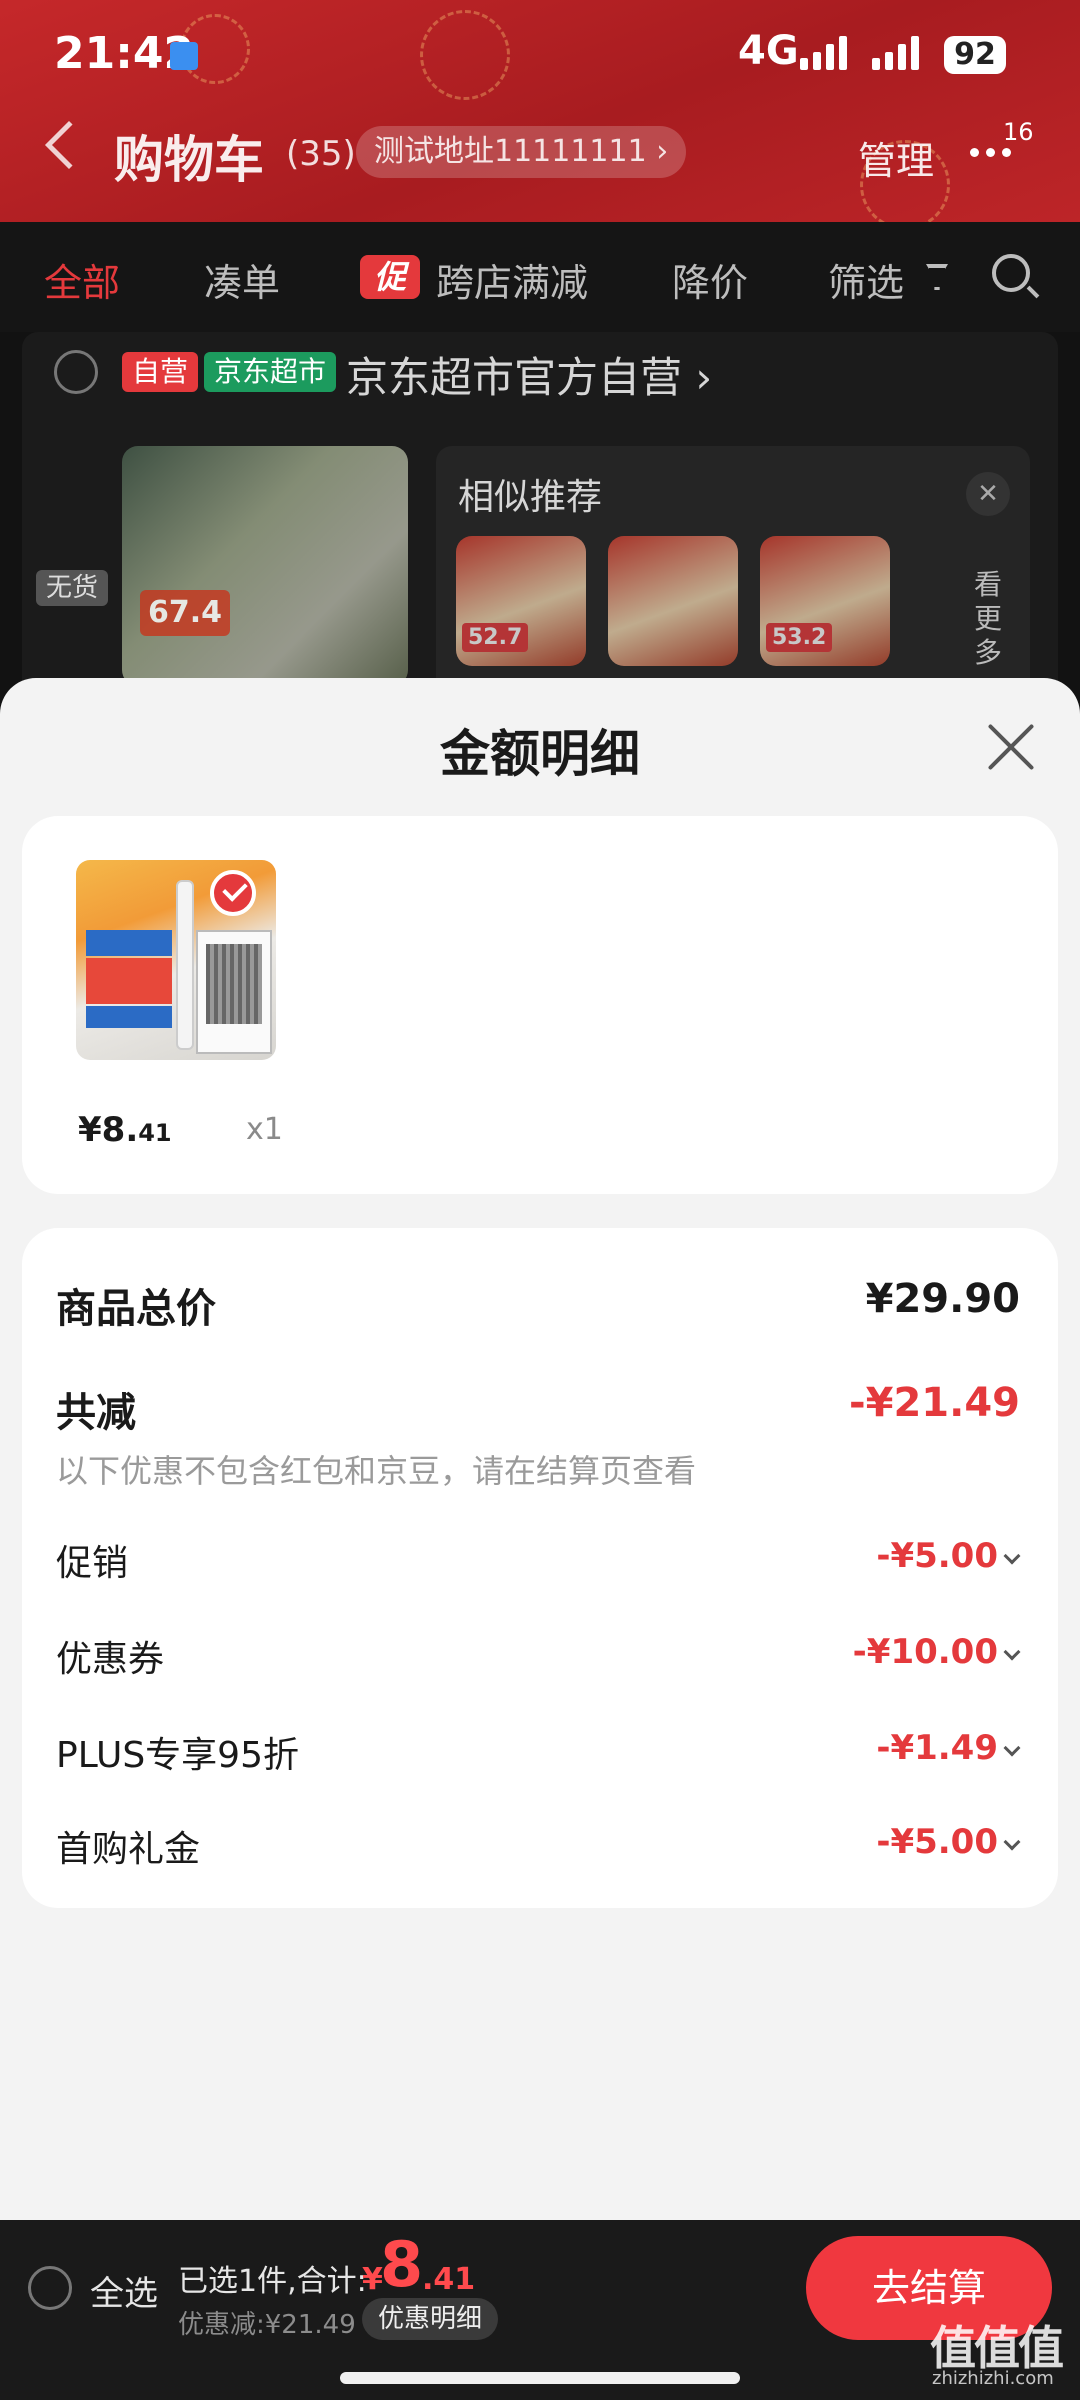 The height and width of the screenshot is (2400, 1080). Describe the element at coordinates (540, 754) in the screenshot. I see `sheet-title: 金额明细` at that location.